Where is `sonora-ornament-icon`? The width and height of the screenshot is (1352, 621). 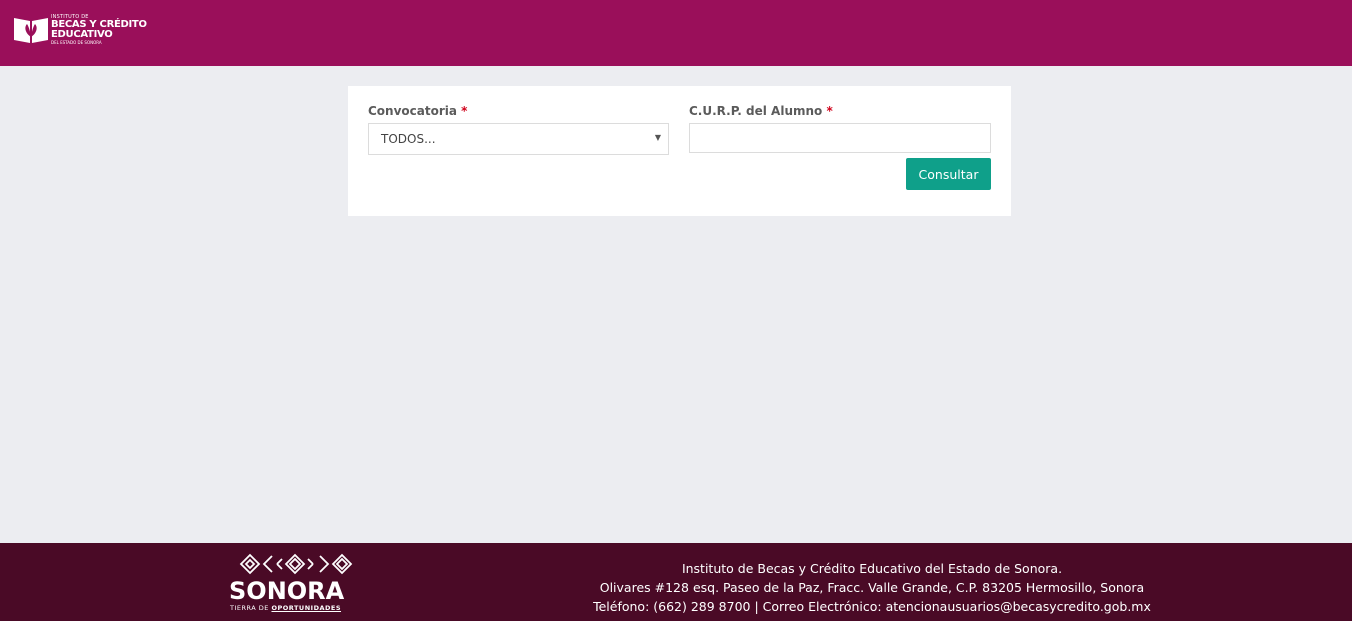
sonora-ornament-icon is located at coordinates (296, 564).